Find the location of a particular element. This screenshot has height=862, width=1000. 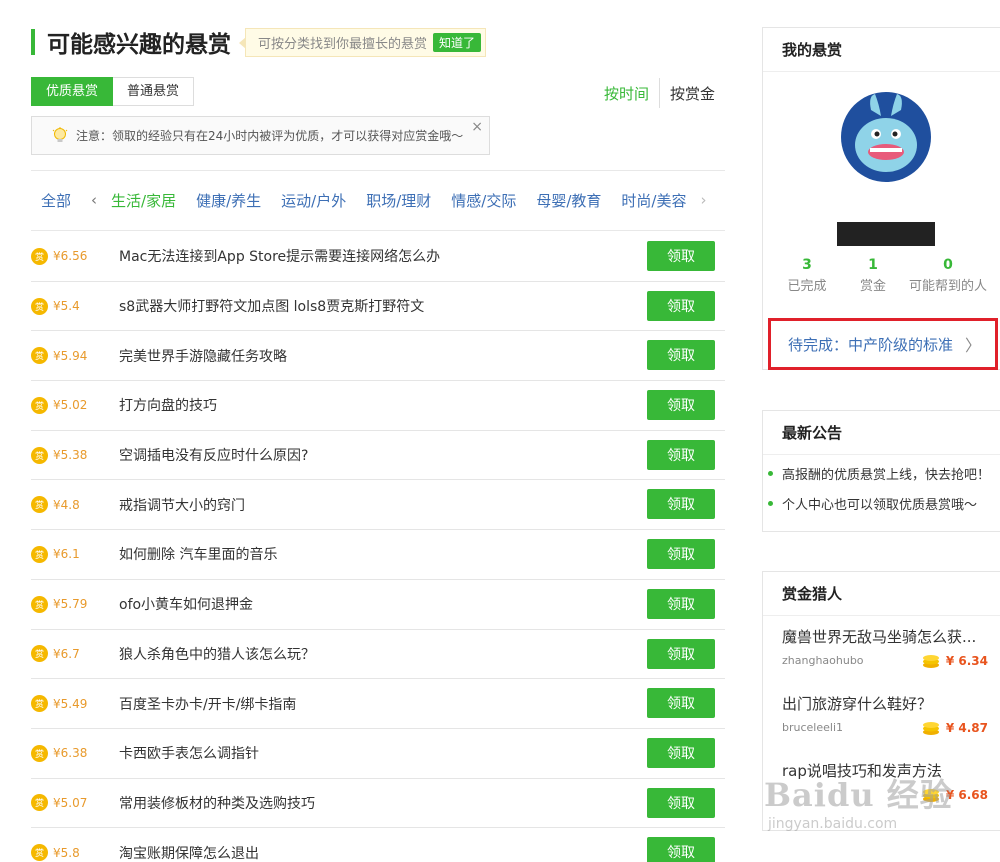

reward-amount: ¥6.56 is located at coordinates (70, 256).